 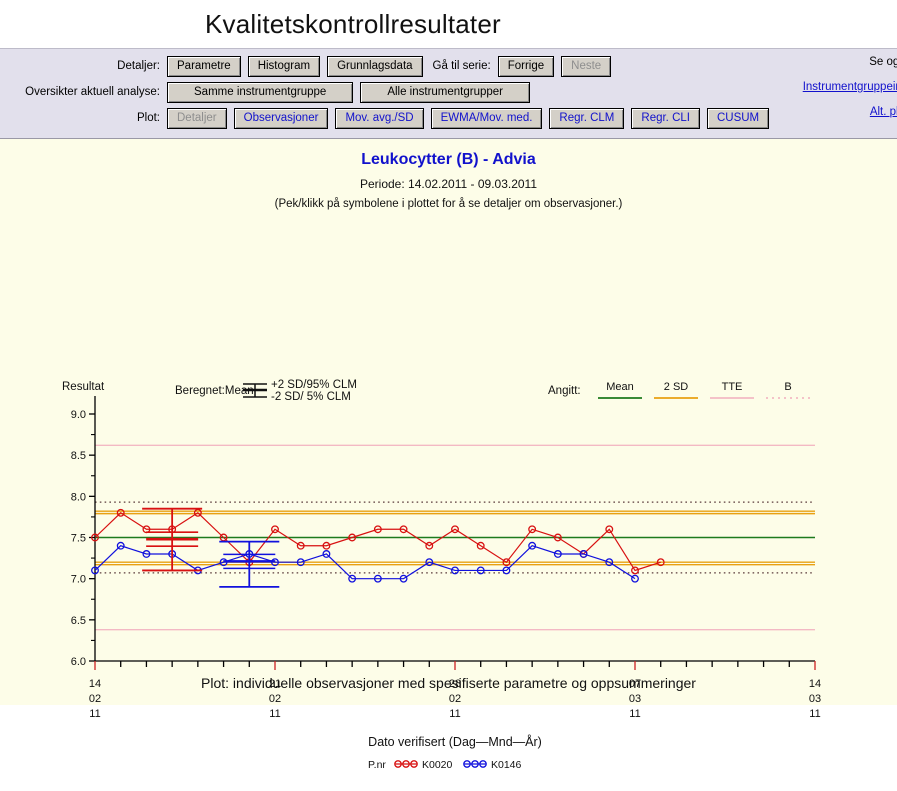 What do you see at coordinates (586, 66) in the screenshot?
I see `next-series-button: Neste` at bounding box center [586, 66].